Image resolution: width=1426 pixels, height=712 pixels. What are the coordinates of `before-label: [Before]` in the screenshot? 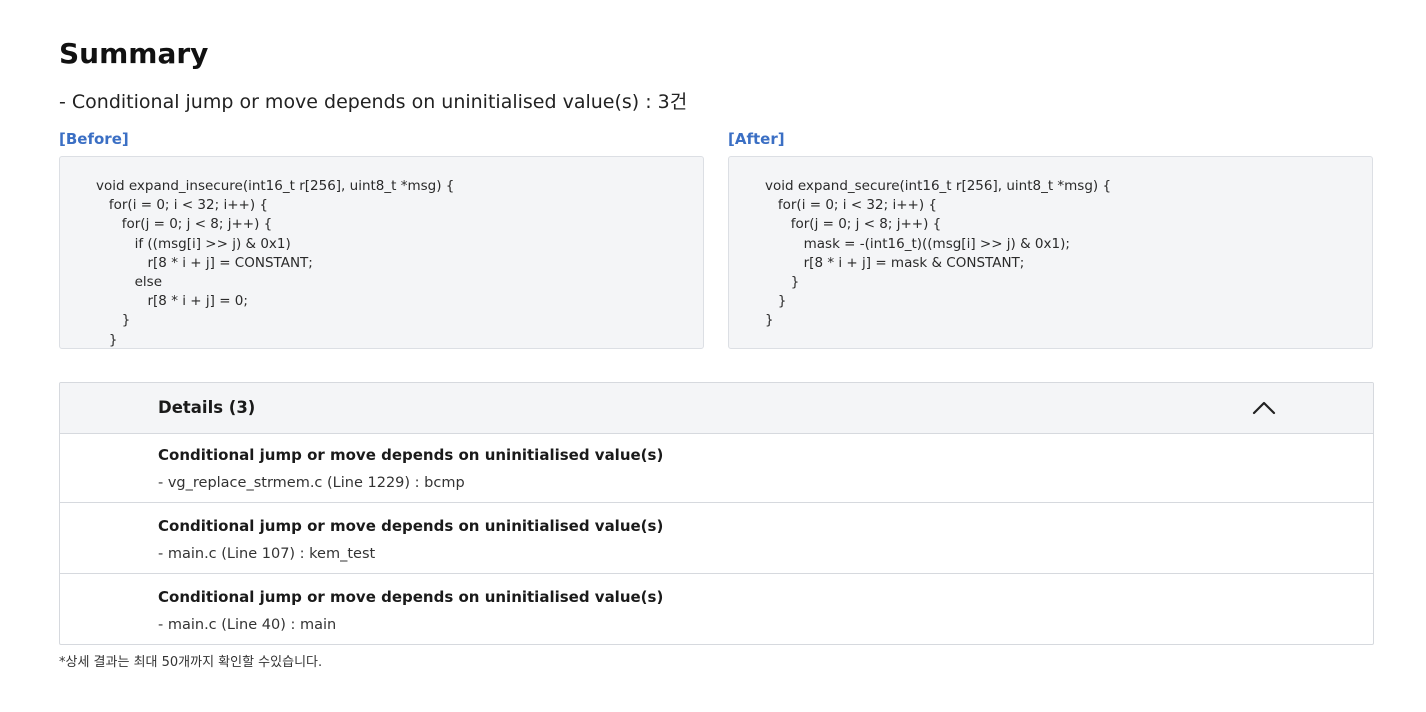 It's located at (94, 139).